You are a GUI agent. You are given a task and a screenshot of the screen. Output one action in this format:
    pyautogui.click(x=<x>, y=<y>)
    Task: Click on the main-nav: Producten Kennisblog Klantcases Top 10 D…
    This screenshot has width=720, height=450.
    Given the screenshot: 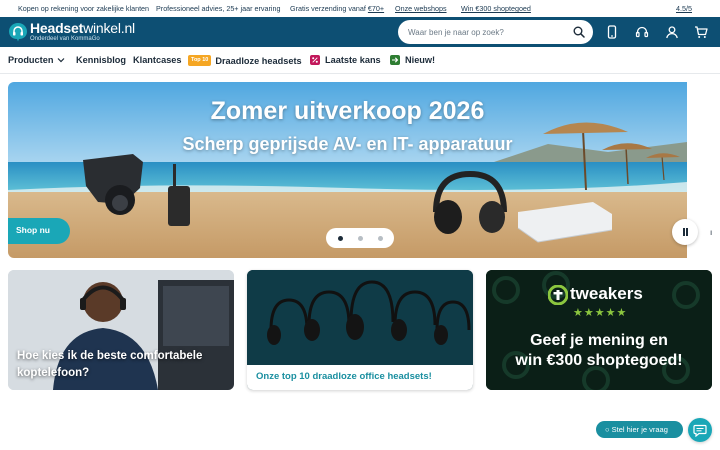 What is the action you would take?
    pyautogui.click(x=360, y=60)
    